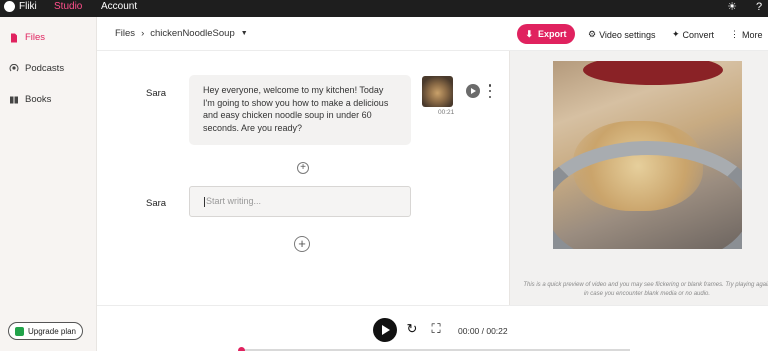 This screenshot has width=768, height=351. Describe the element at coordinates (752, 34) in the screenshot. I see `more-label: More` at that location.